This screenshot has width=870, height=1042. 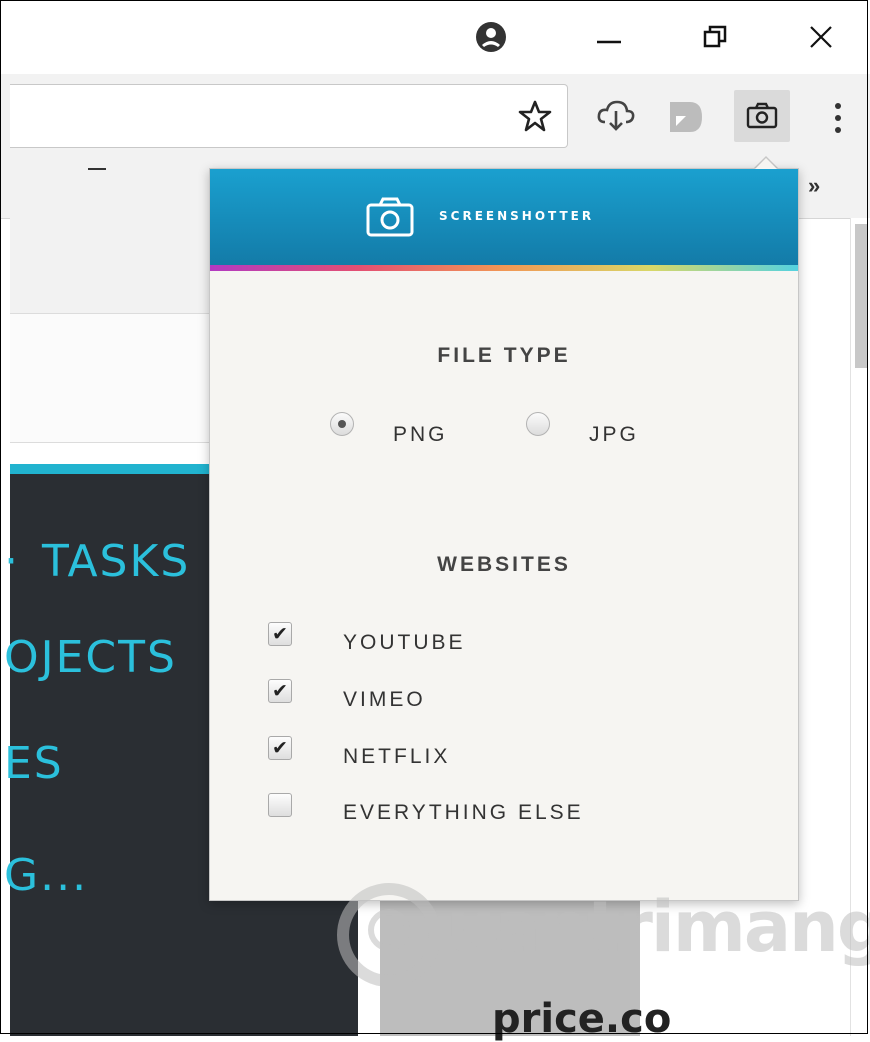 I want to click on scrollbar-thumb, so click(x=861, y=296).